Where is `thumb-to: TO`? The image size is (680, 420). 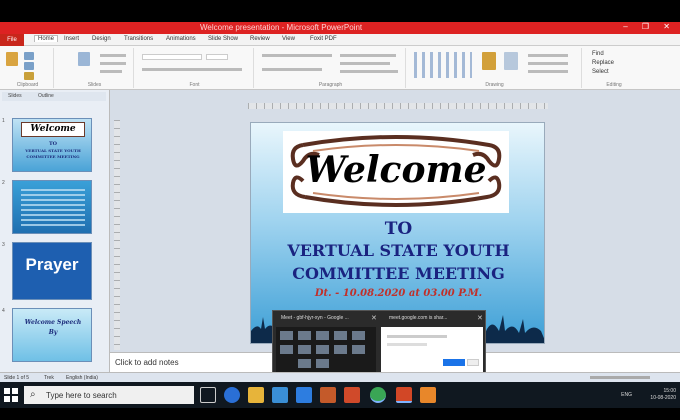
thumb-to: TO is located at coordinates (53, 144).